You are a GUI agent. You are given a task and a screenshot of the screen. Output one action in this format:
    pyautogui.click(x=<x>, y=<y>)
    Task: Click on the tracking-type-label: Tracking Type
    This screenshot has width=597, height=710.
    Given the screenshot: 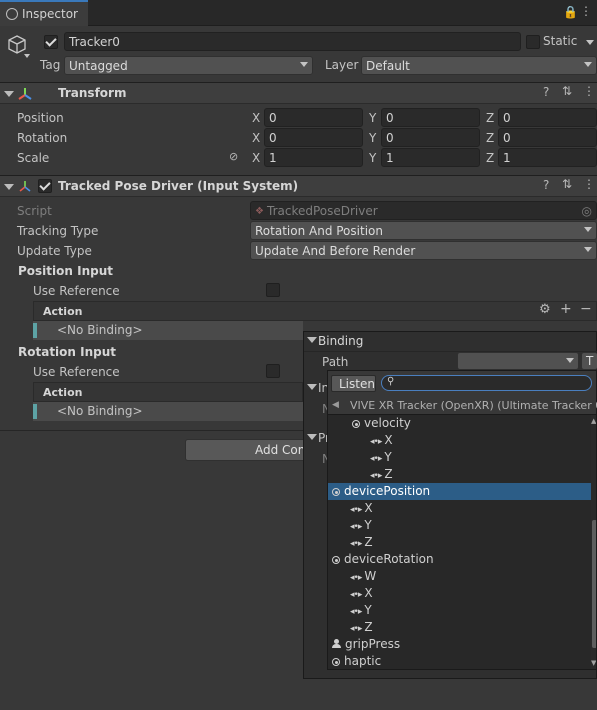 What is the action you would take?
    pyautogui.click(x=58, y=231)
    